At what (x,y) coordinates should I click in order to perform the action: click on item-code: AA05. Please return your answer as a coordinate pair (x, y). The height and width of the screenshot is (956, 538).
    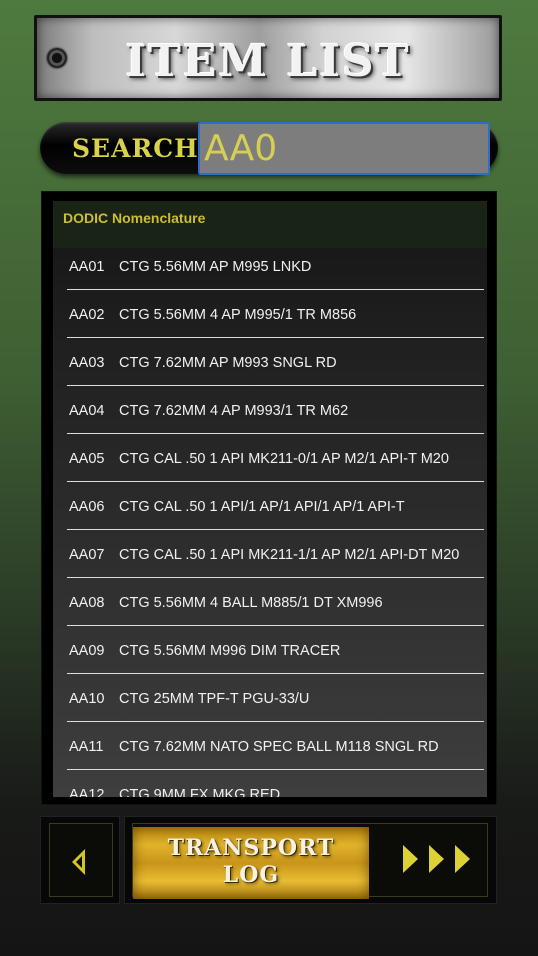
    Looking at the image, I should click on (87, 459).